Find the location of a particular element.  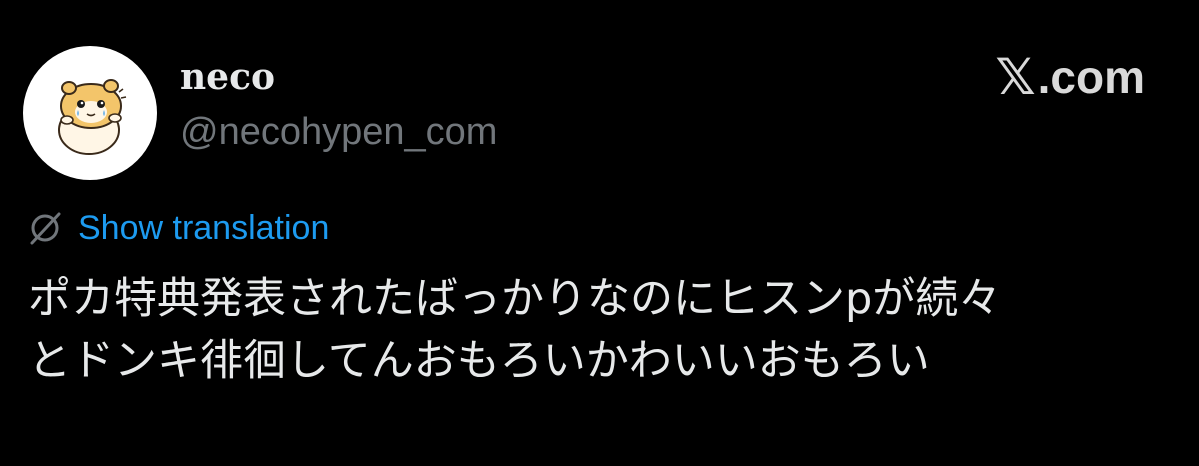

author-name: neco is located at coordinates (227, 77).